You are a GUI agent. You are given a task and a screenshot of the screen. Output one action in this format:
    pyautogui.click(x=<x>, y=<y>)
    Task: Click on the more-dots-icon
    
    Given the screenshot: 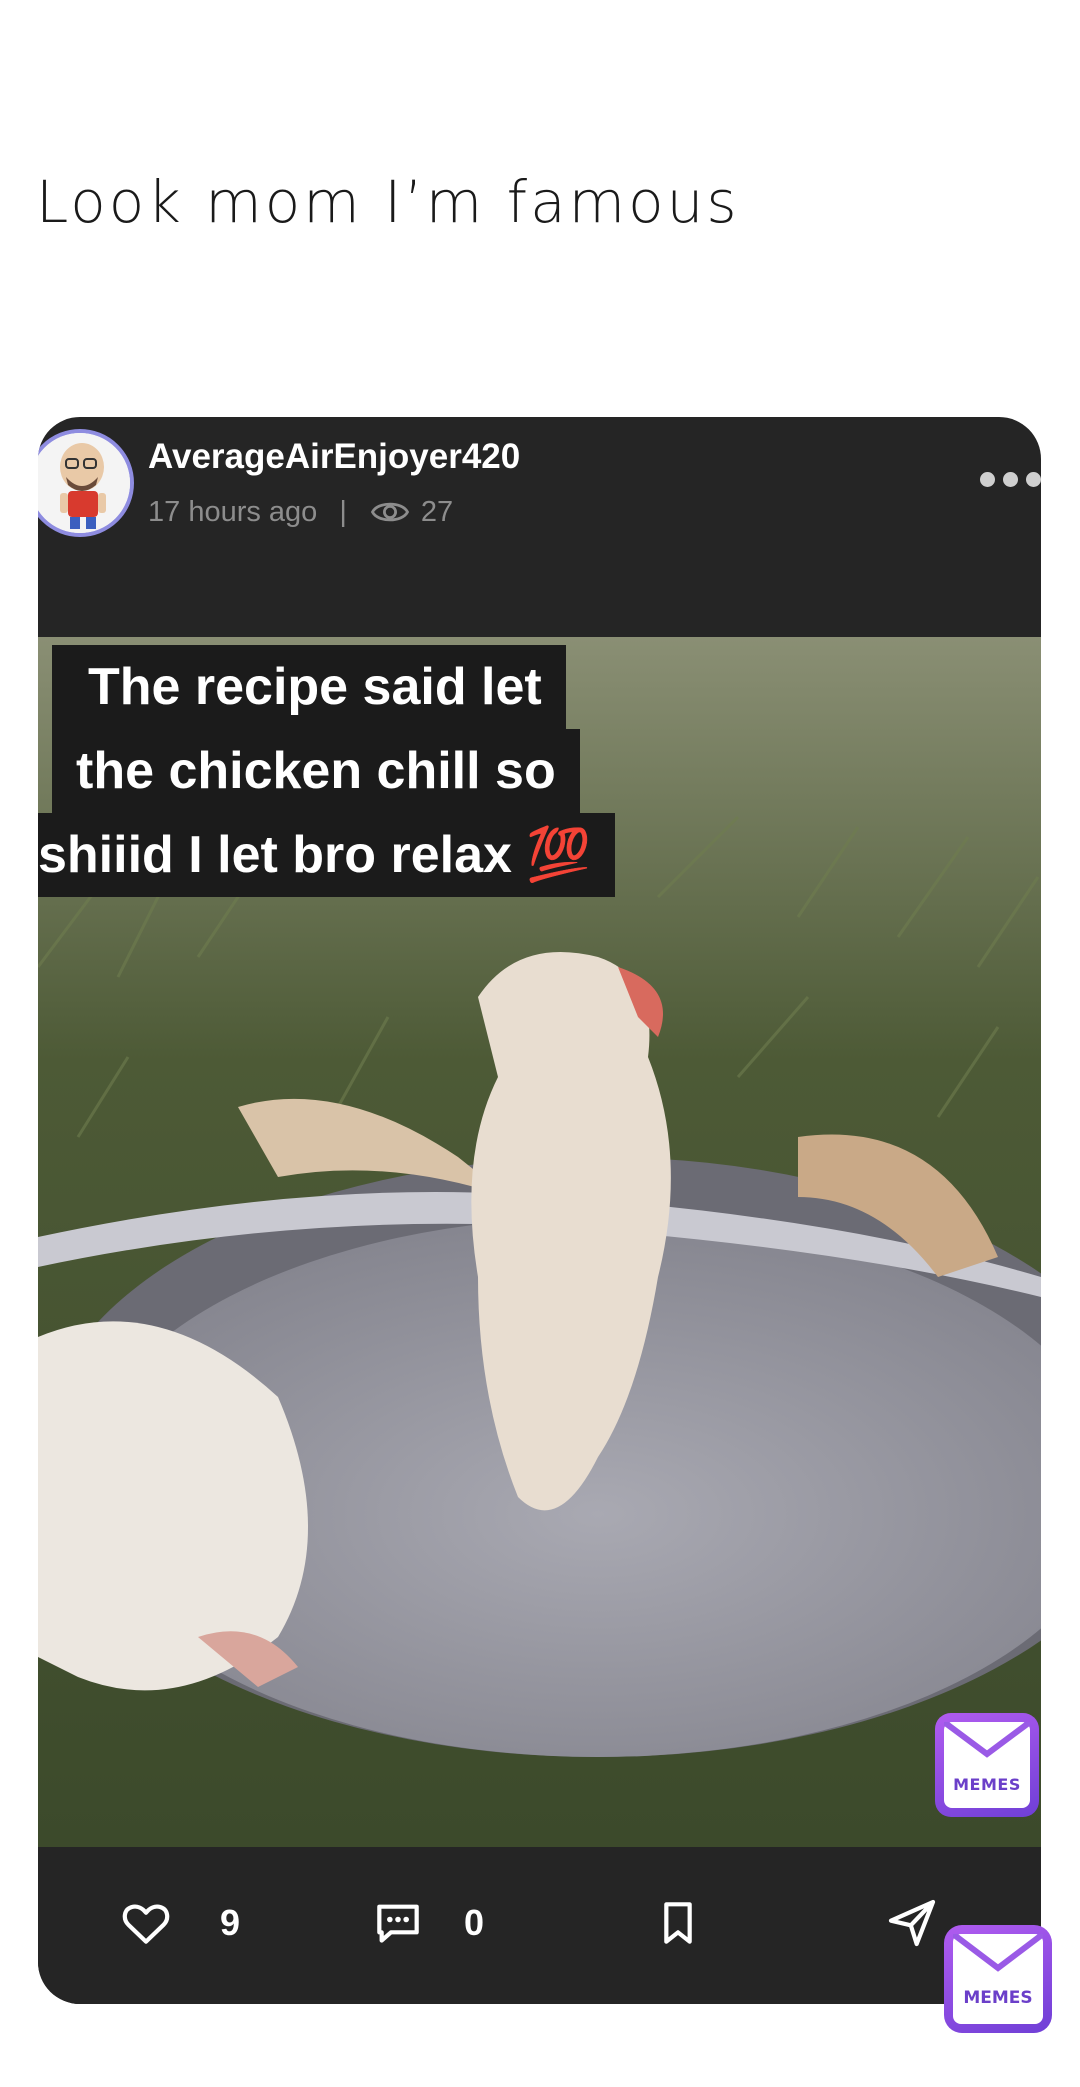 What is the action you would take?
    pyautogui.click(x=1010, y=479)
    